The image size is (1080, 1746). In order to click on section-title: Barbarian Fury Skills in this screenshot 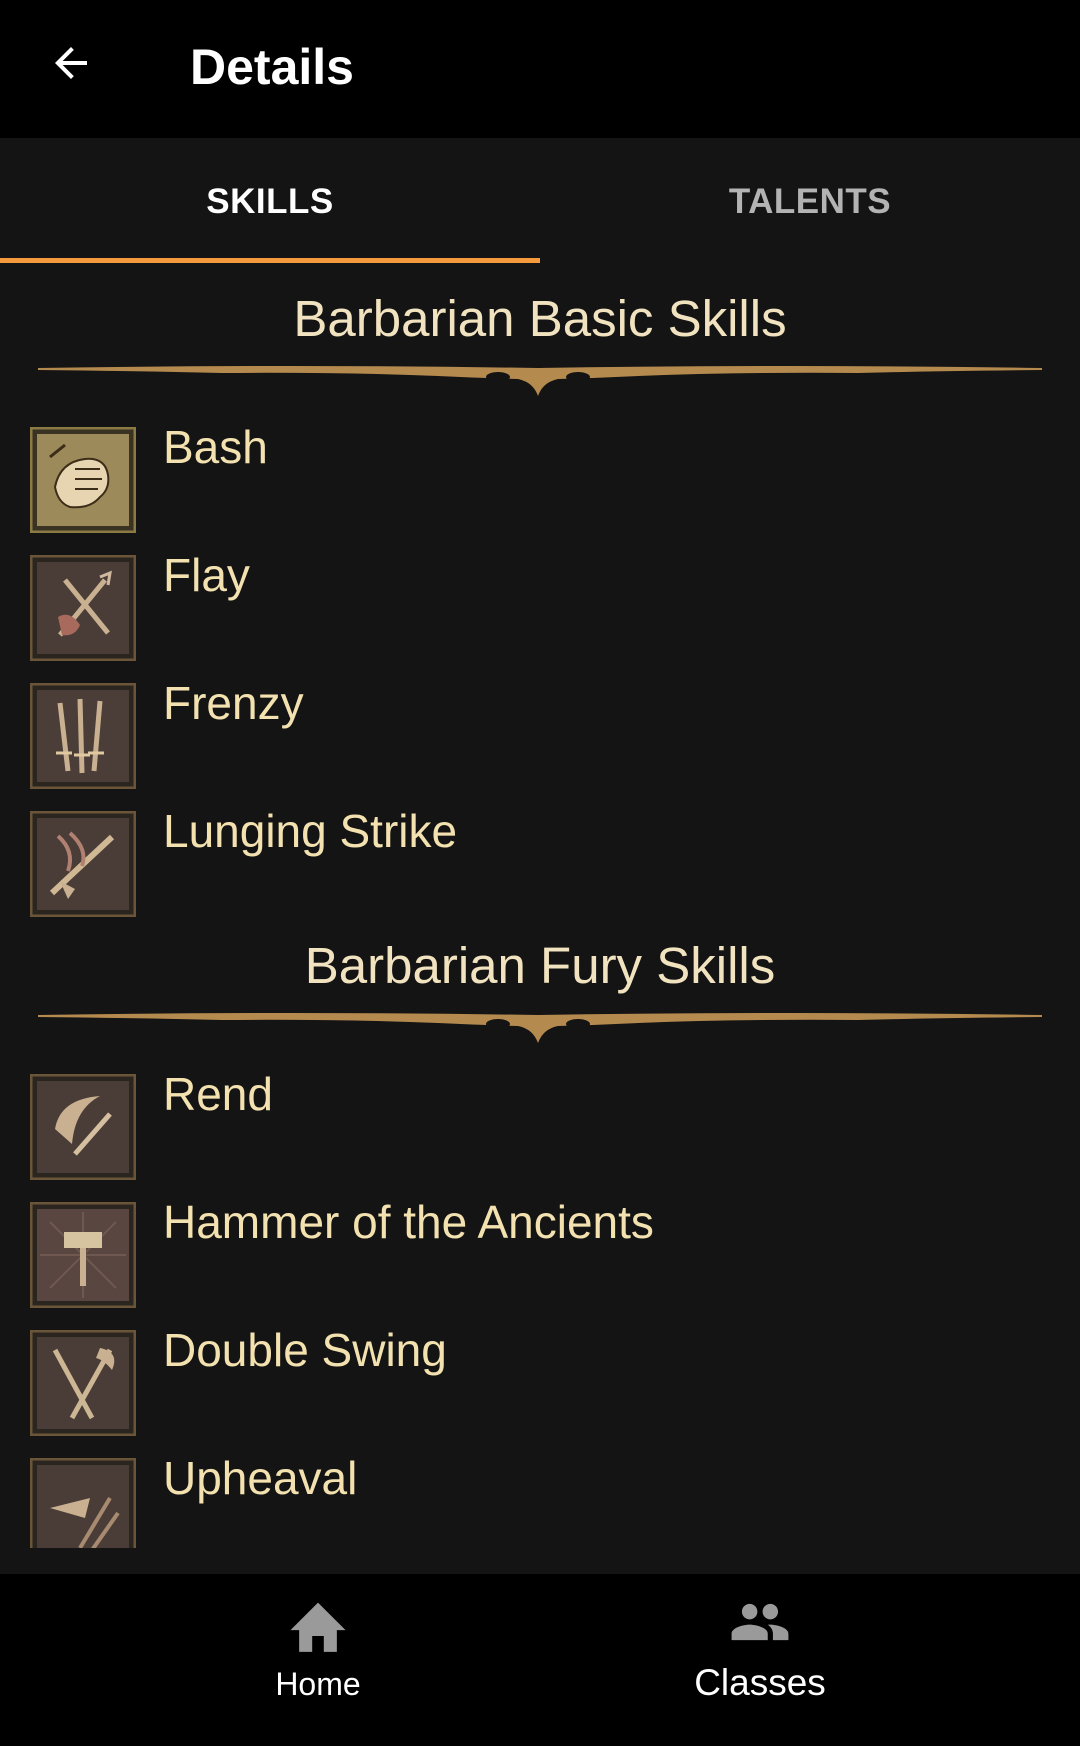, I will do `click(540, 965)`.